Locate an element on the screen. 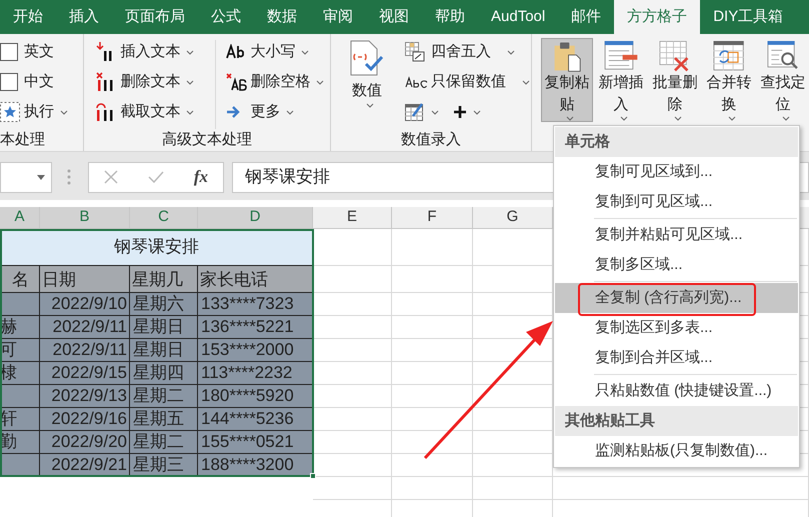  menu-section-header: 单元格 is located at coordinates (676, 142).